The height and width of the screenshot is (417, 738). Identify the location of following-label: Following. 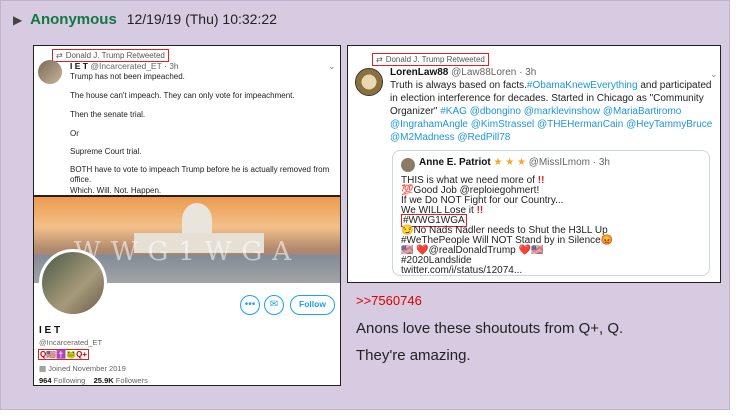
(69, 380).